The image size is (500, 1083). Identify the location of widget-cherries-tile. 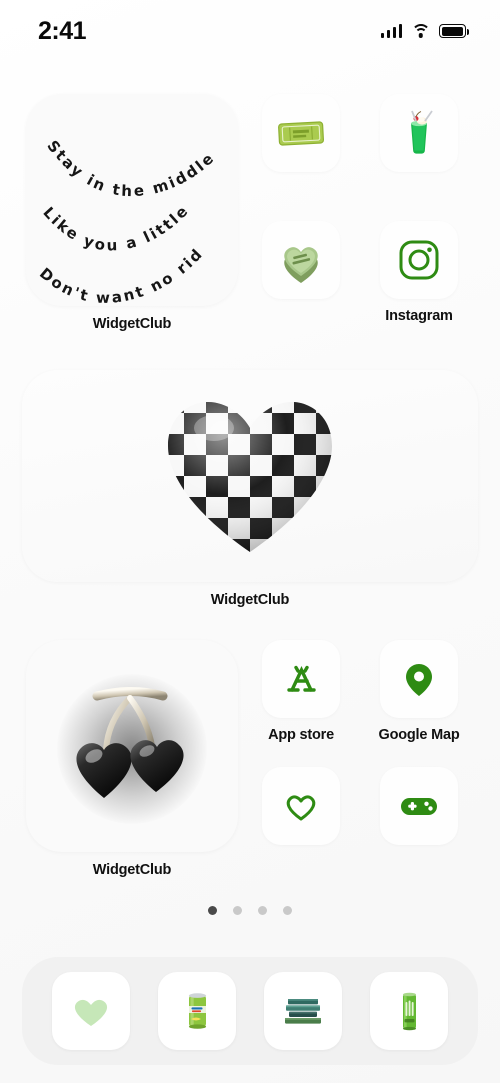
(132, 746).